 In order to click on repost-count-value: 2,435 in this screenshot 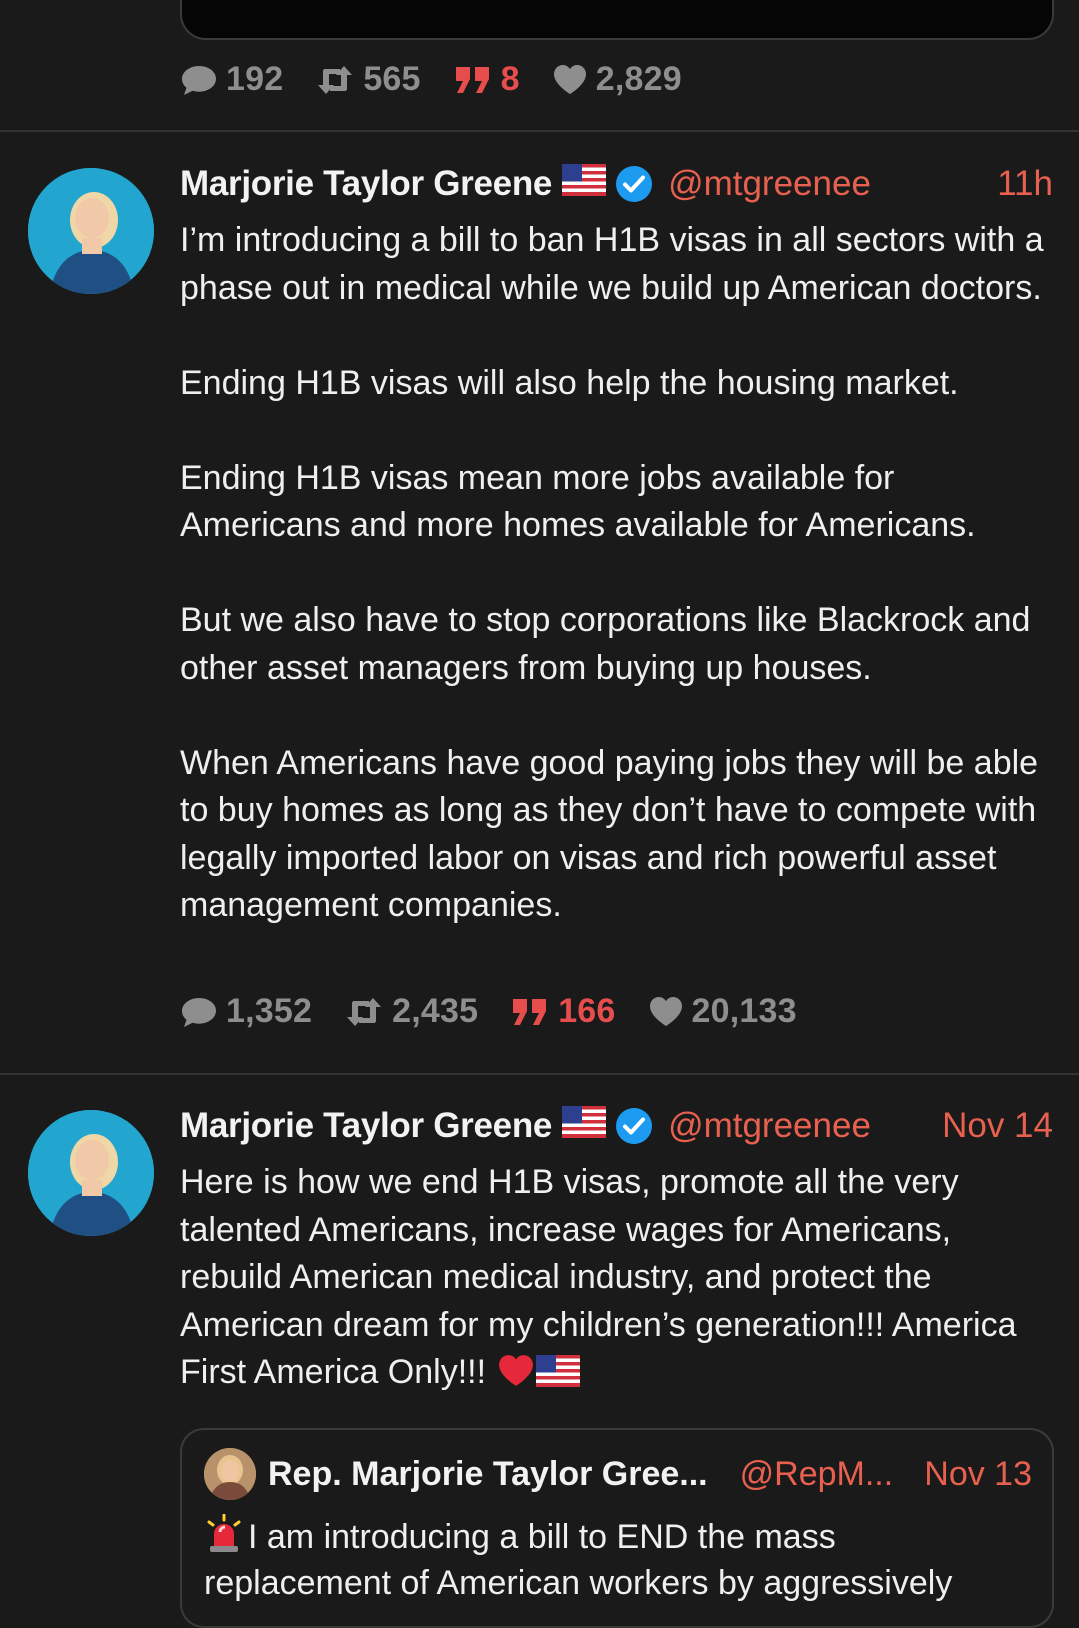, I will do `click(435, 1011)`.